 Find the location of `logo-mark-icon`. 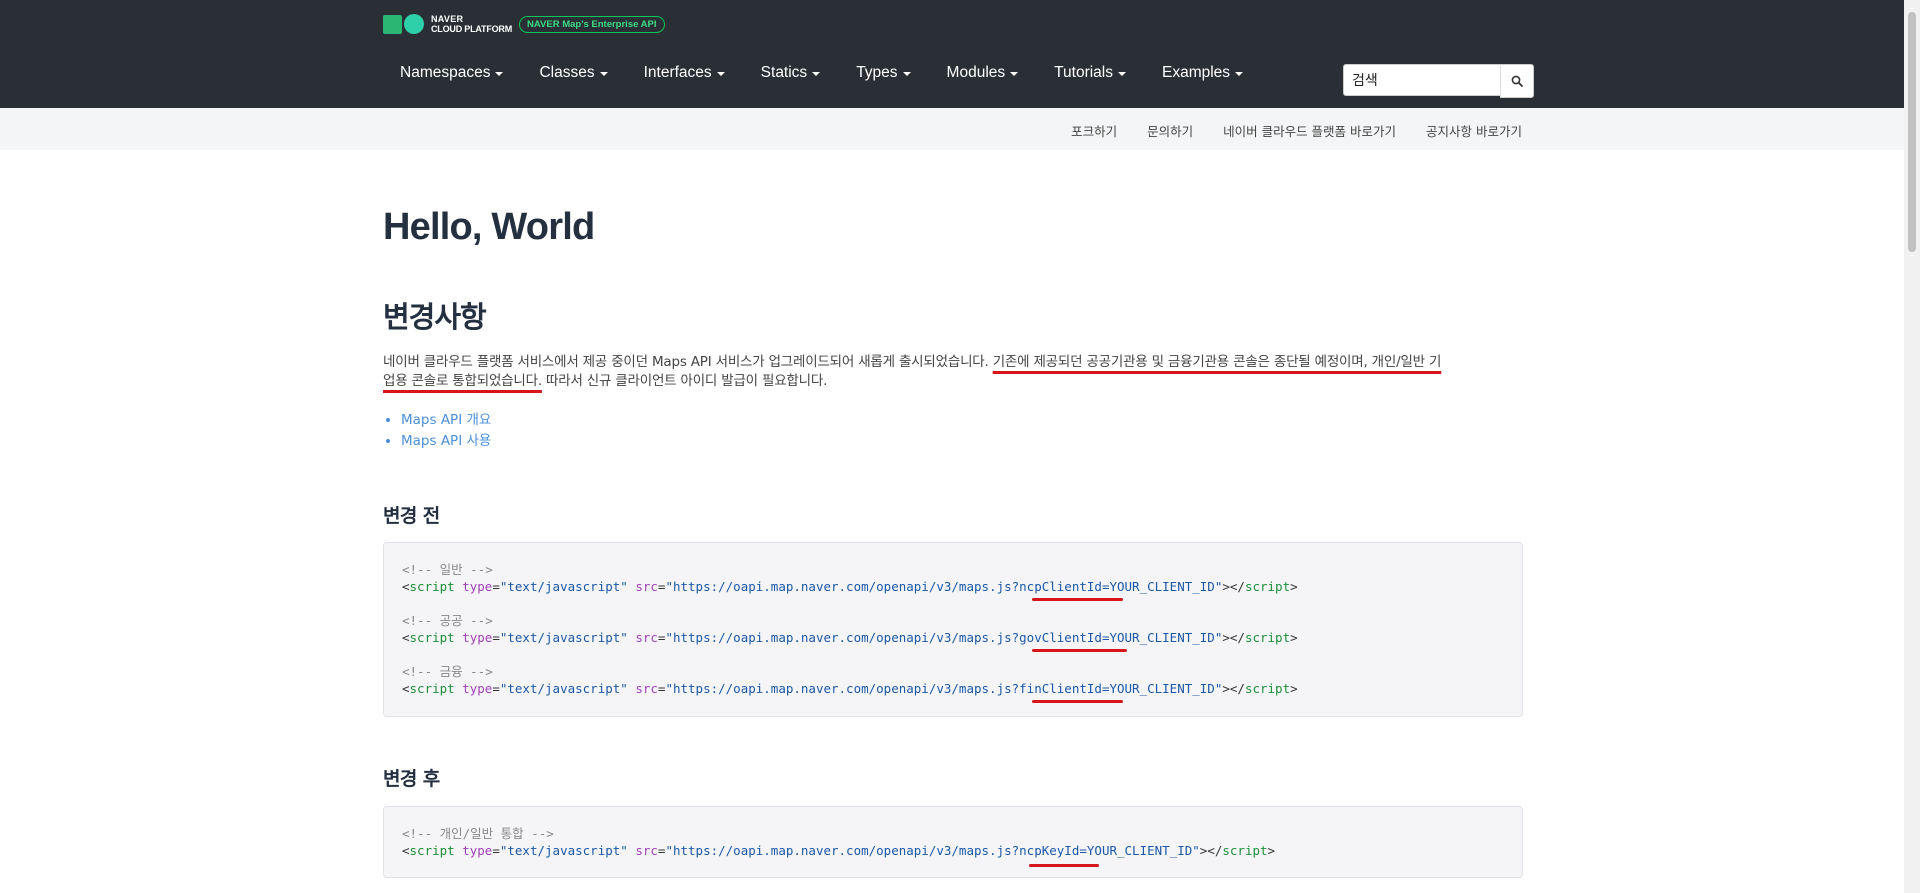

logo-mark-icon is located at coordinates (403, 24).